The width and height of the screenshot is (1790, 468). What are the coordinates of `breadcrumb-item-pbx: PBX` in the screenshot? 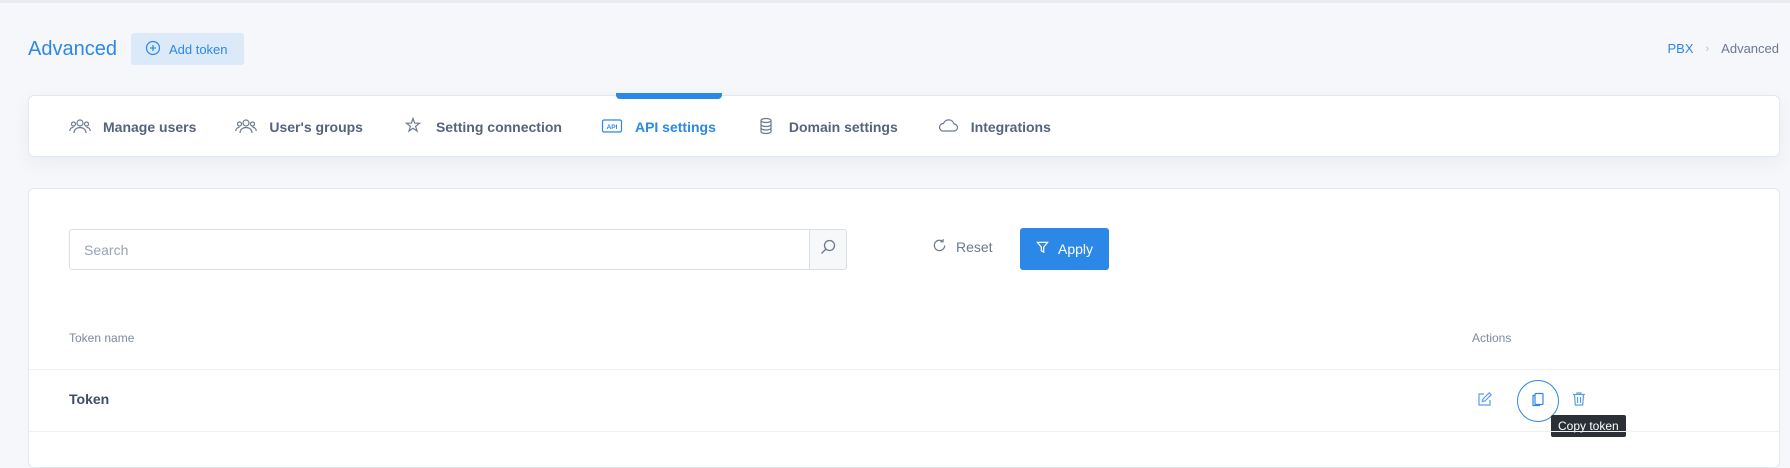 It's located at (1680, 48).